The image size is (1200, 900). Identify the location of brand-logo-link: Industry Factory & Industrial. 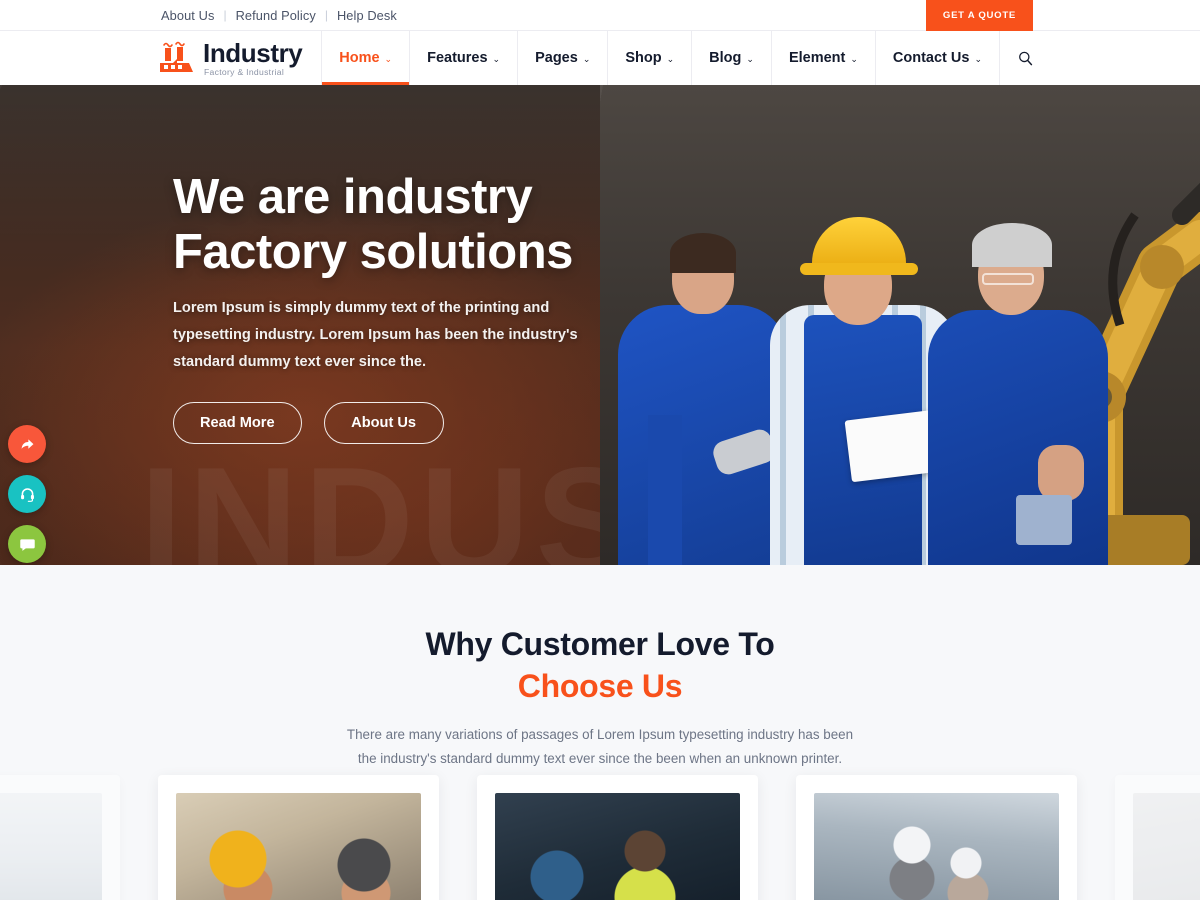
(231, 58).